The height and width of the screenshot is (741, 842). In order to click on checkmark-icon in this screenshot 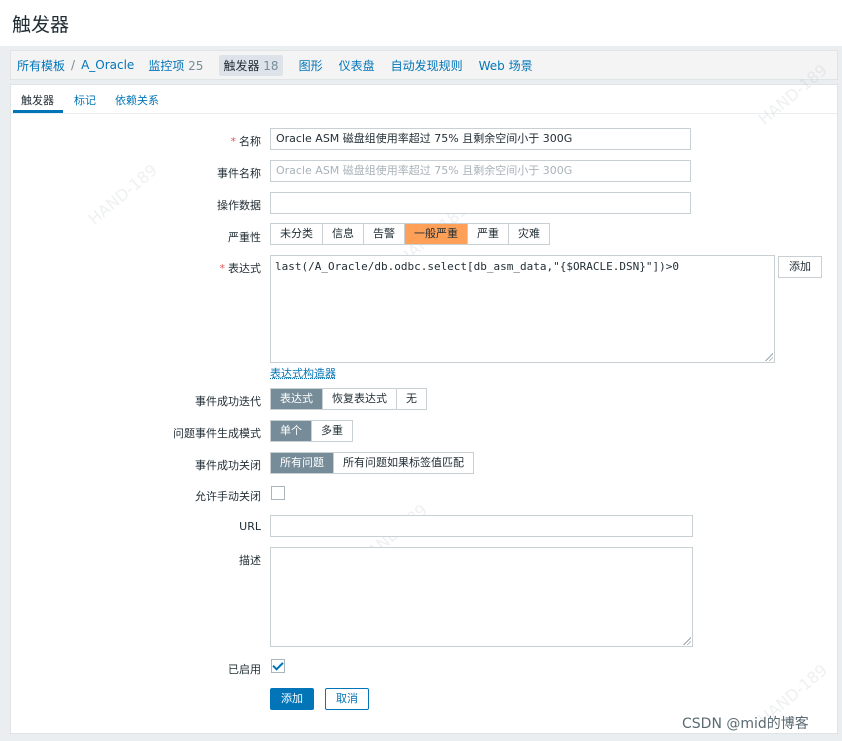, I will do `click(278, 665)`.